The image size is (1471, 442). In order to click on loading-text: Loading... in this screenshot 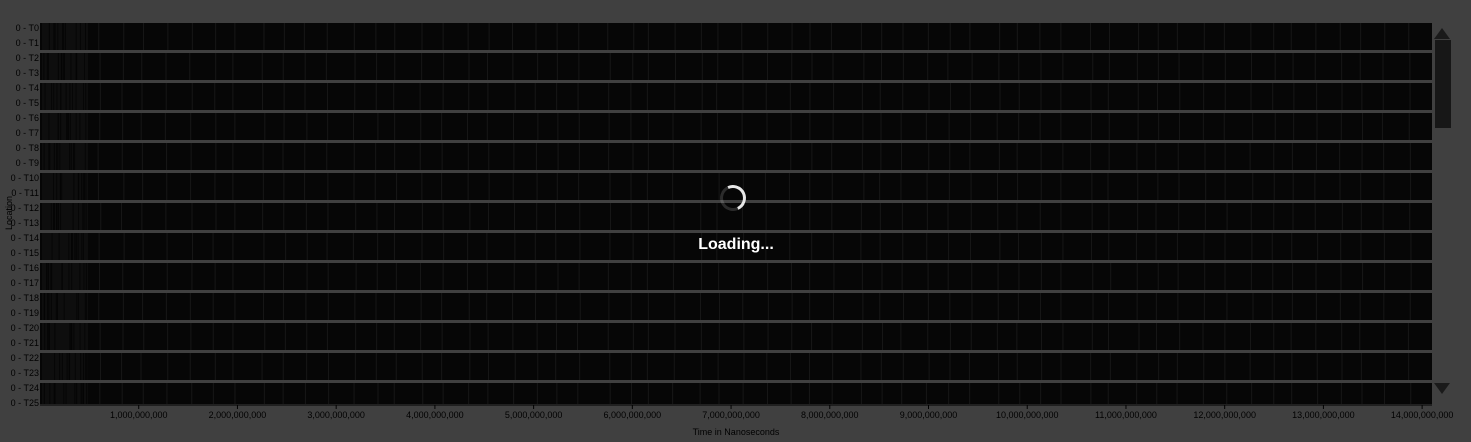, I will do `click(736, 244)`.